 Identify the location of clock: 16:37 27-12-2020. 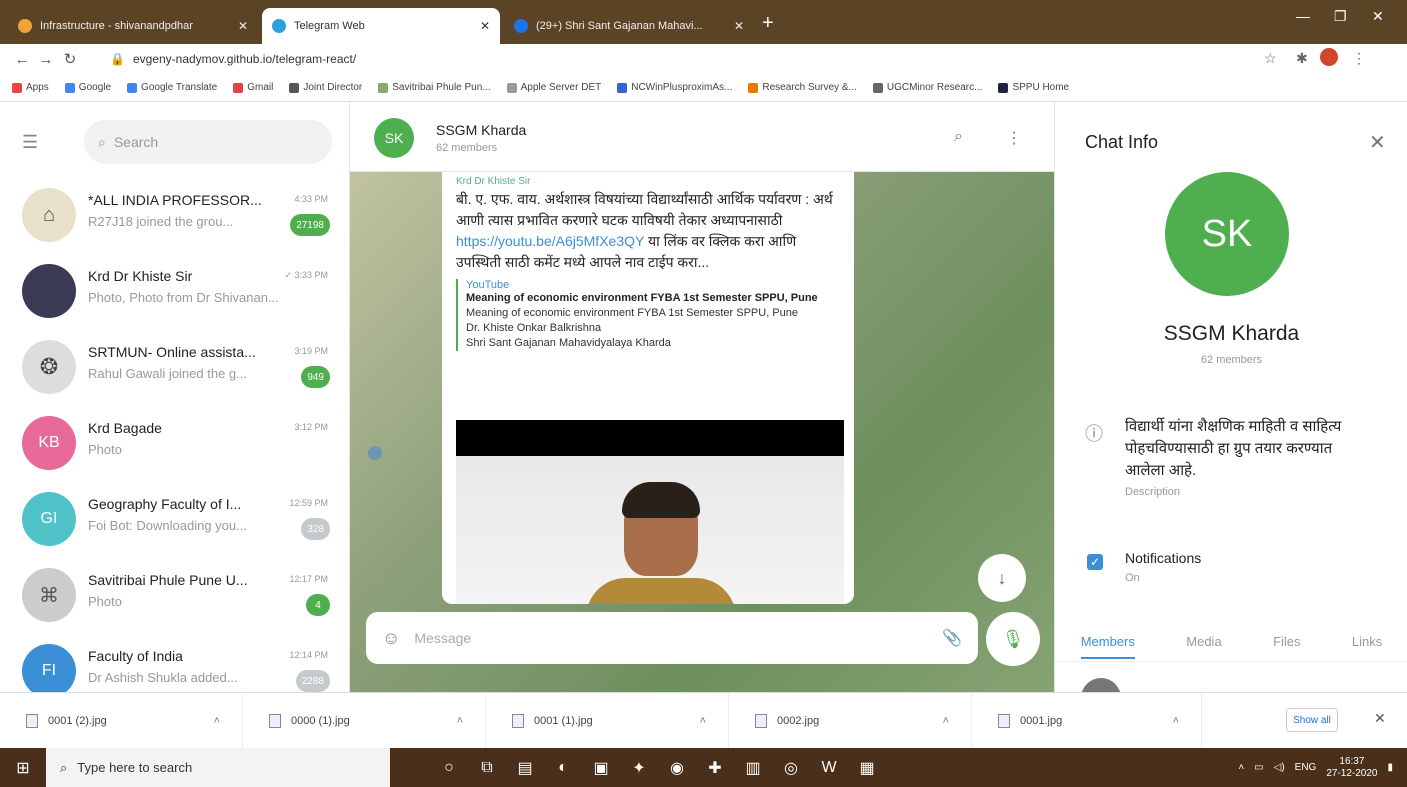
(1351, 768).